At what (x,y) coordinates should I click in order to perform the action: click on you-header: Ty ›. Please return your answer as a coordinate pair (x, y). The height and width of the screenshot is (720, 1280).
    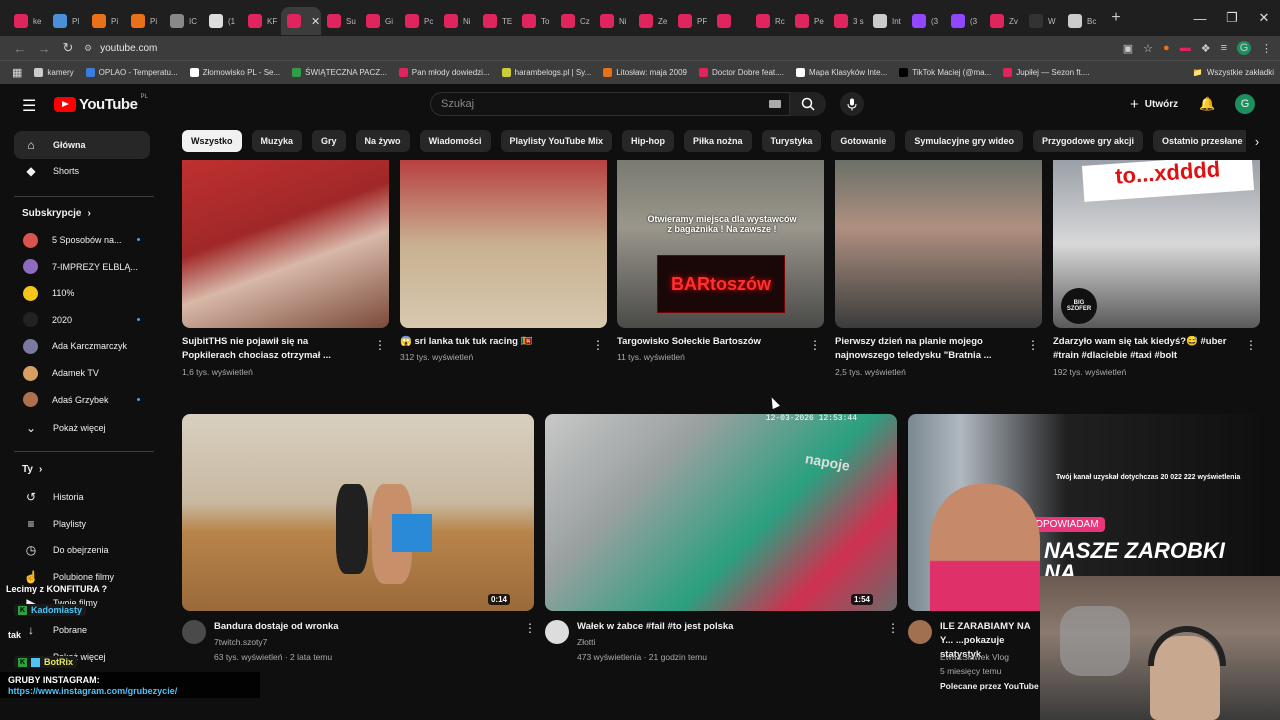
    Looking at the image, I should click on (32, 469).